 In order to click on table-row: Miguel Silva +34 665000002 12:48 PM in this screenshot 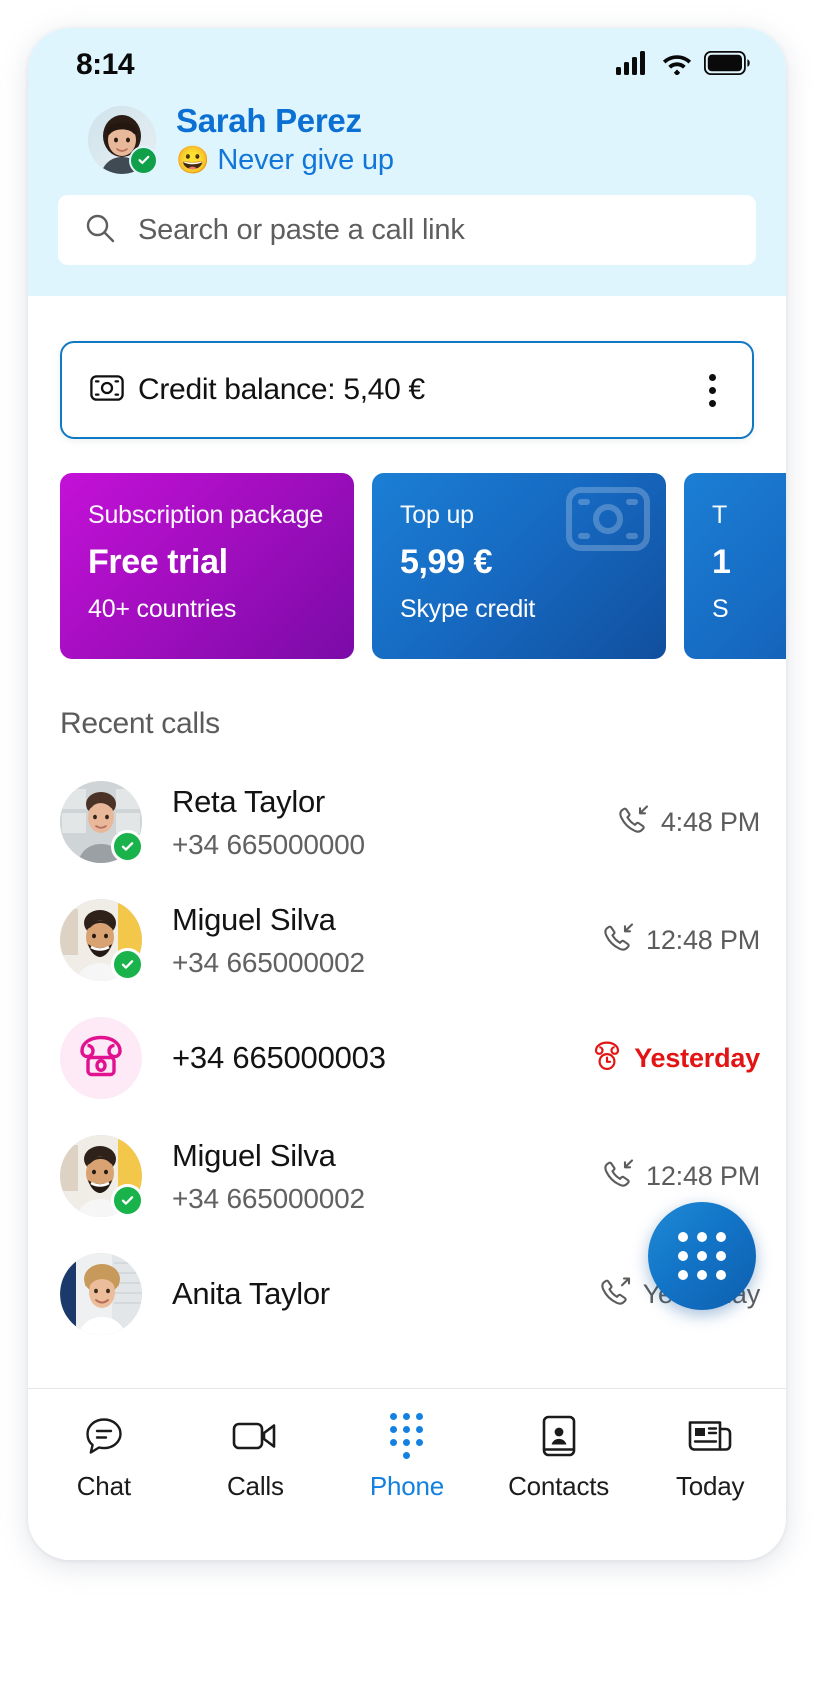, I will do `click(407, 940)`.